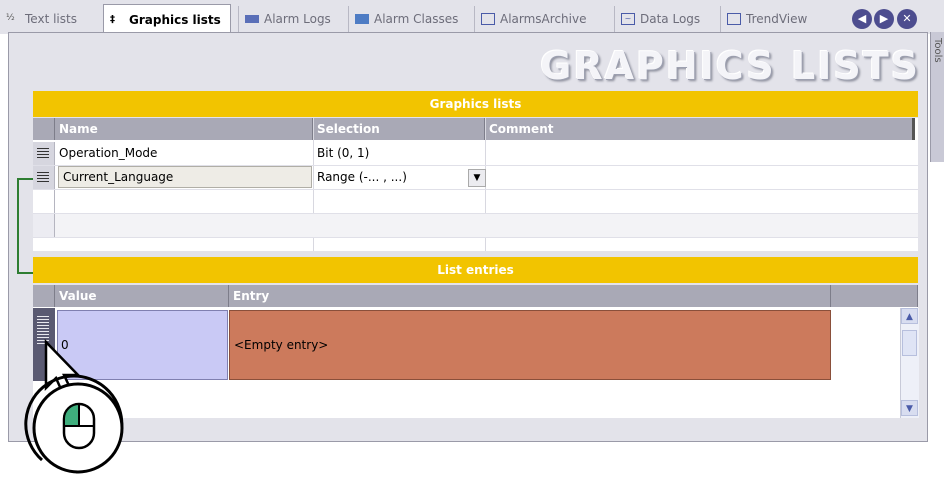  Describe the element at coordinates (777, 19) in the screenshot. I see `tab-label: TrendView` at that location.